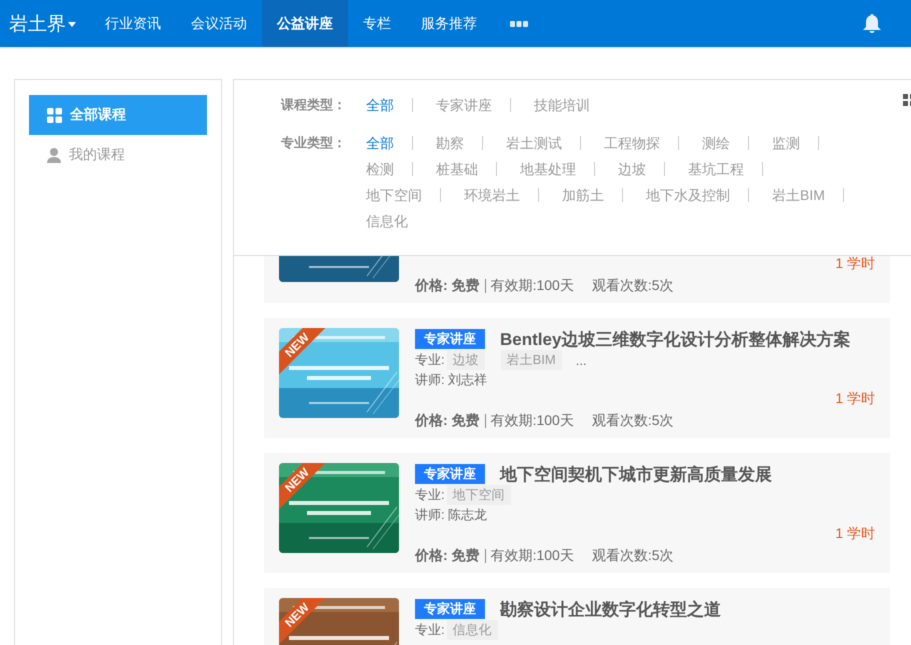  What do you see at coordinates (534, 143) in the screenshot?
I see `filter-option: 岩土测试` at bounding box center [534, 143].